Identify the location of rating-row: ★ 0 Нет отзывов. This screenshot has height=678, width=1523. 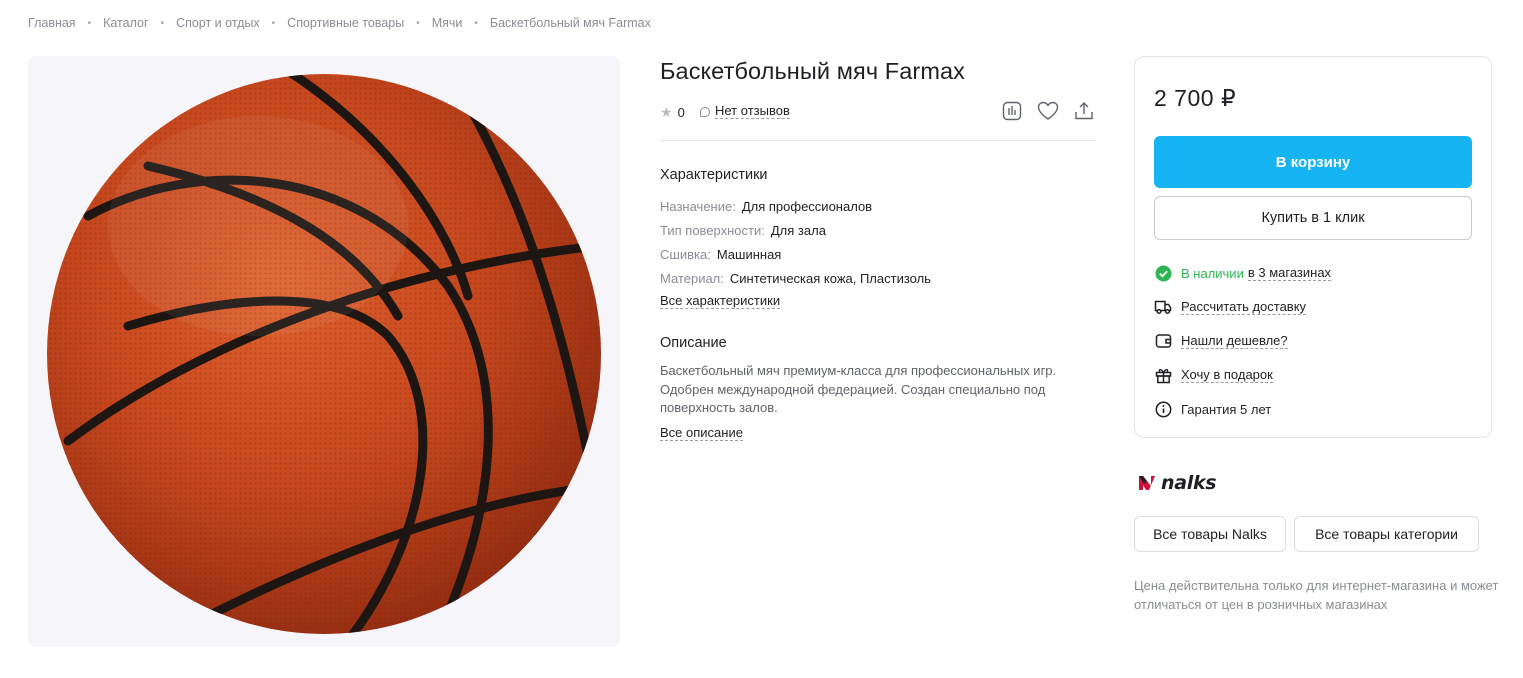
(877, 121).